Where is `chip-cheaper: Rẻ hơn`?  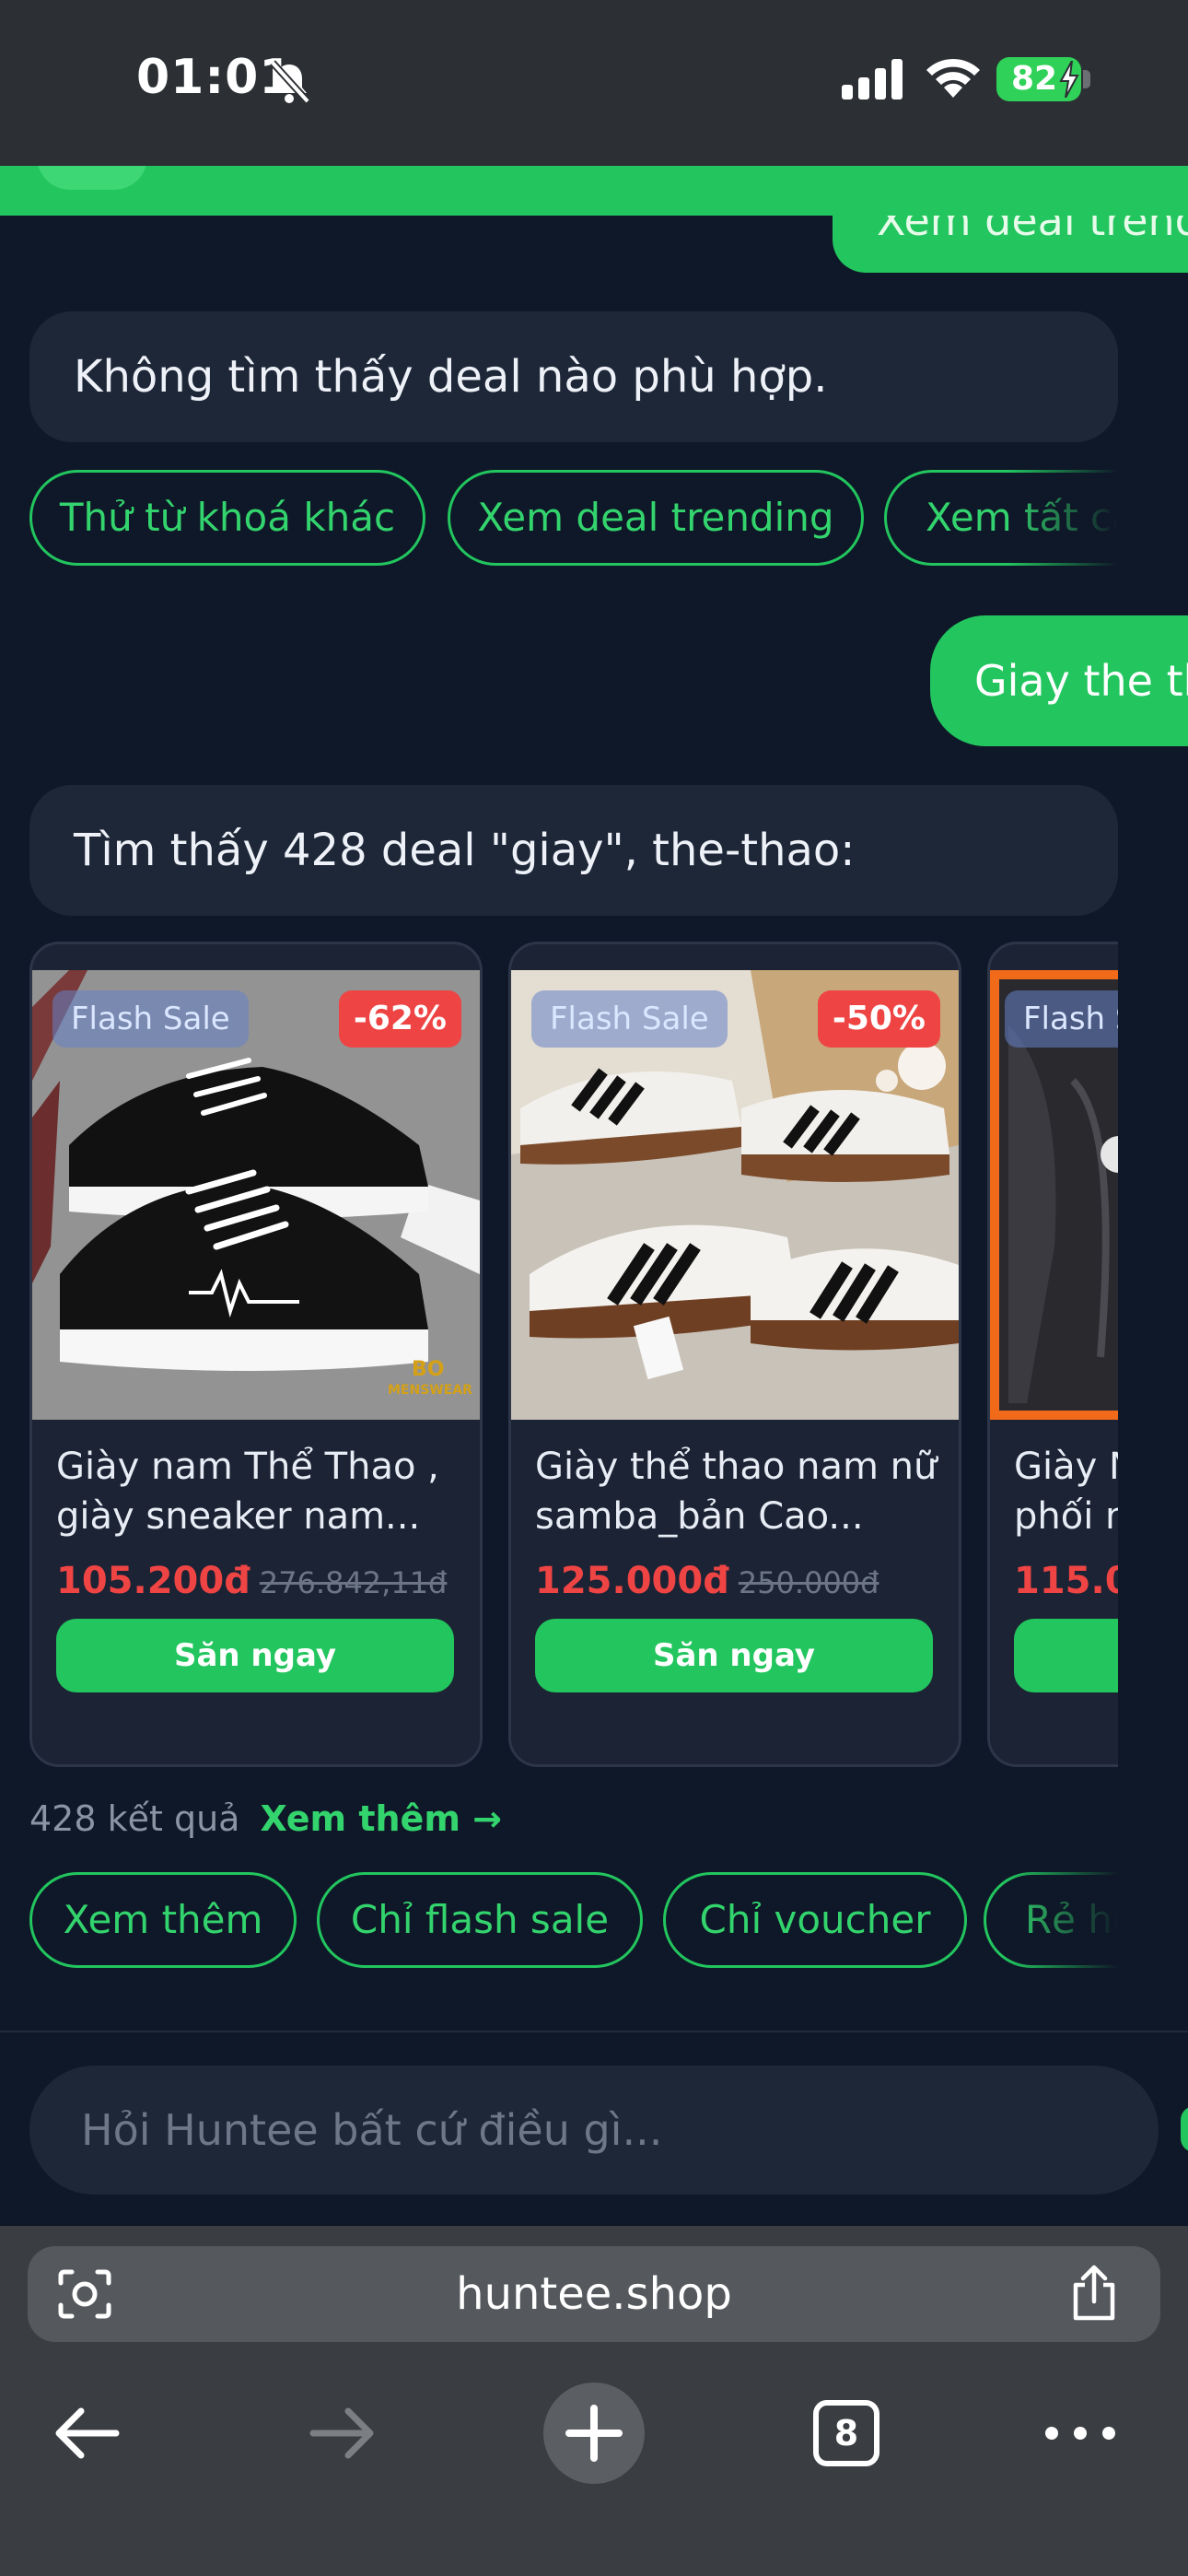
chip-cheaper: Rẻ hơn is located at coordinates (1051, 1920).